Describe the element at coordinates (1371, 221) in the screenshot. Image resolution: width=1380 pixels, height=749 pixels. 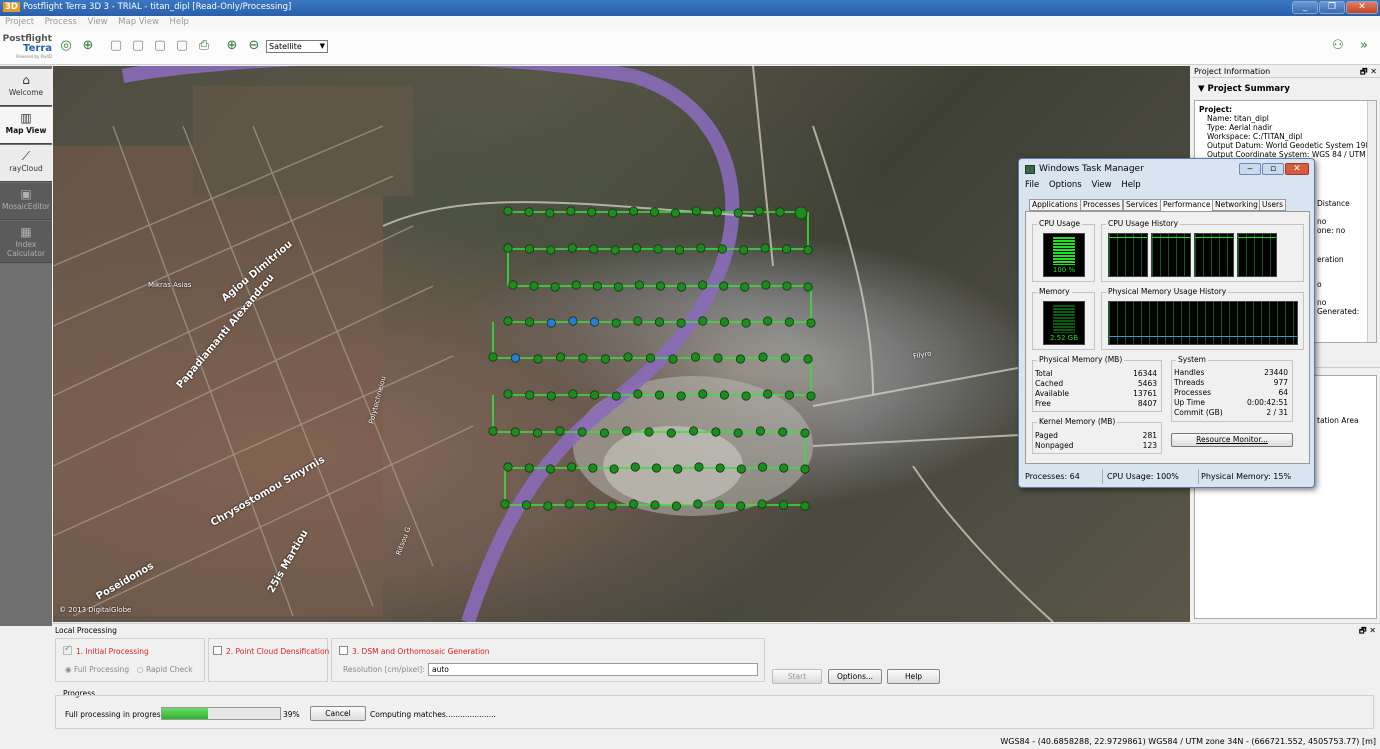
I see `info-scrollbar` at that location.